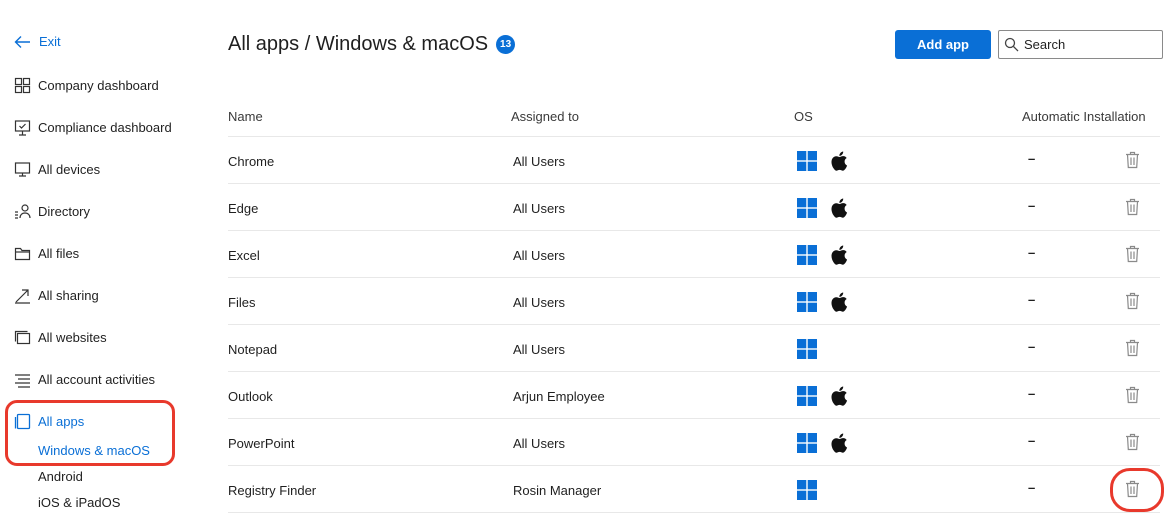  I want to click on sidebar-item-label: All websites, so click(72, 337).